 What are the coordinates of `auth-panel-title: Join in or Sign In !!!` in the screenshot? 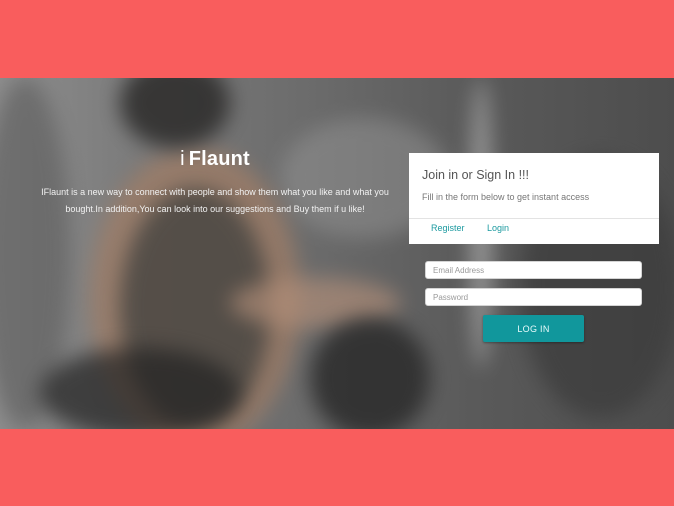 It's located at (476, 175).